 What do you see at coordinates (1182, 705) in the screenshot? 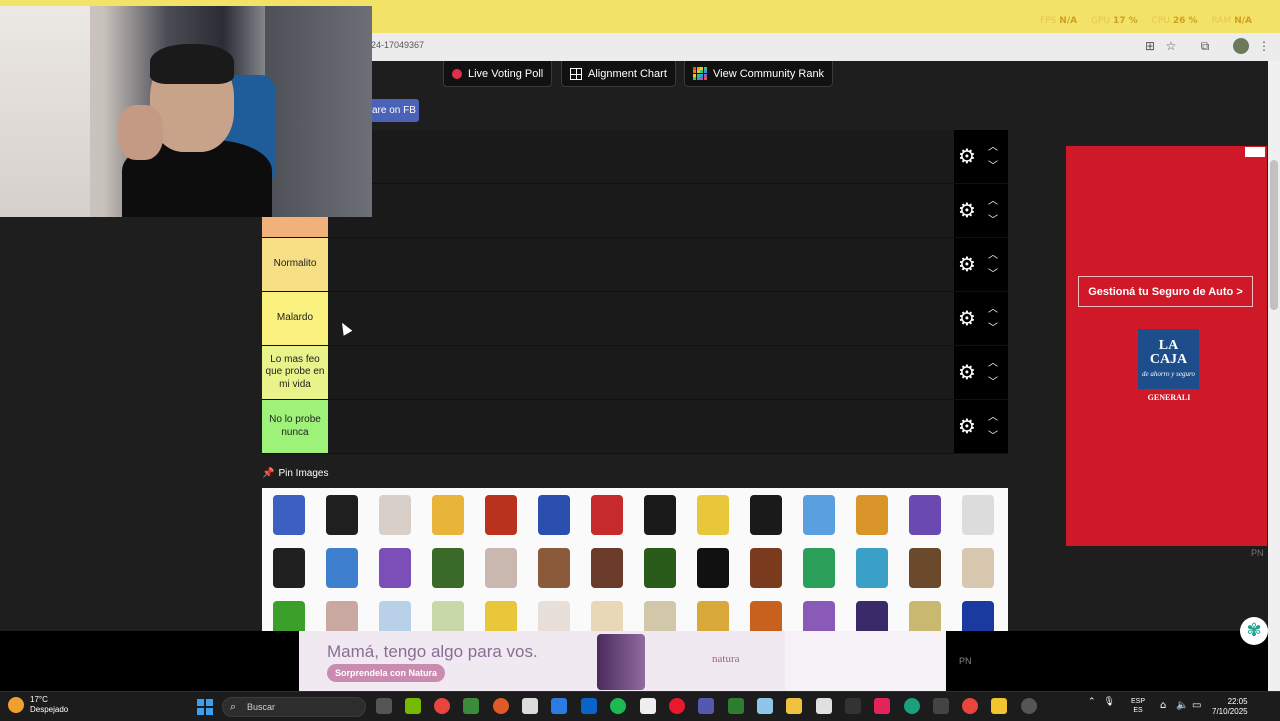
I see `volume-icon: 🔈` at bounding box center [1182, 705].